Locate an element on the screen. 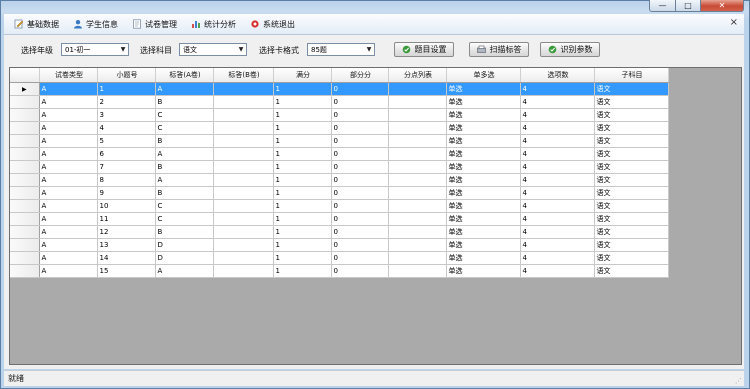  table-cell: C is located at coordinates (184, 115).